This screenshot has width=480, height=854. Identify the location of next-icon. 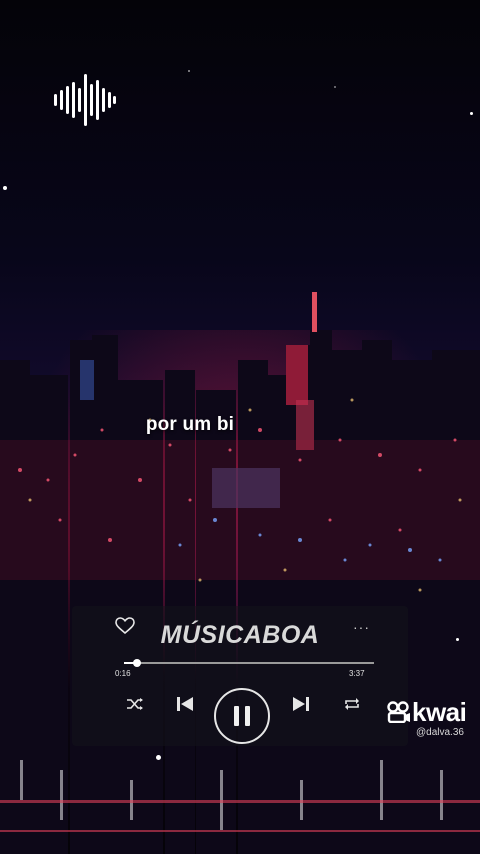
(301, 704).